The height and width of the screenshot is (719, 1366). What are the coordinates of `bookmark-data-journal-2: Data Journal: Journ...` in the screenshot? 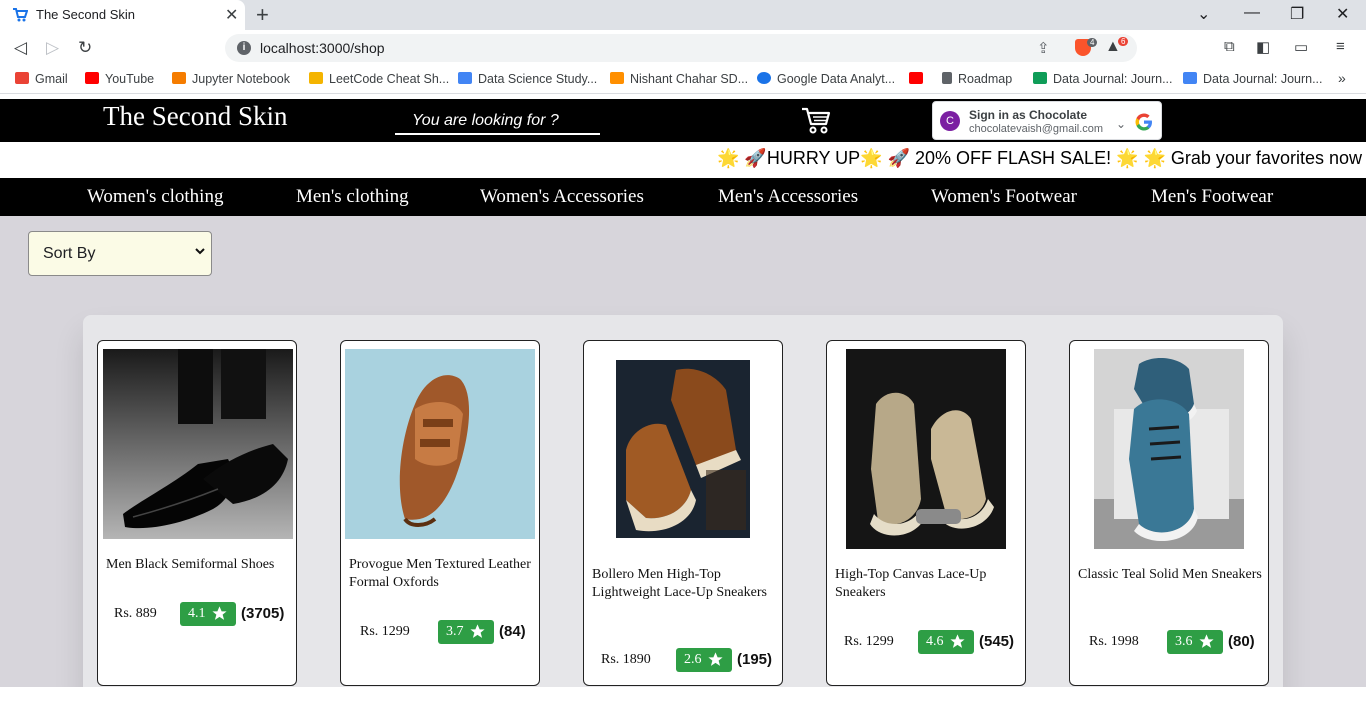 It's located at (1253, 79).